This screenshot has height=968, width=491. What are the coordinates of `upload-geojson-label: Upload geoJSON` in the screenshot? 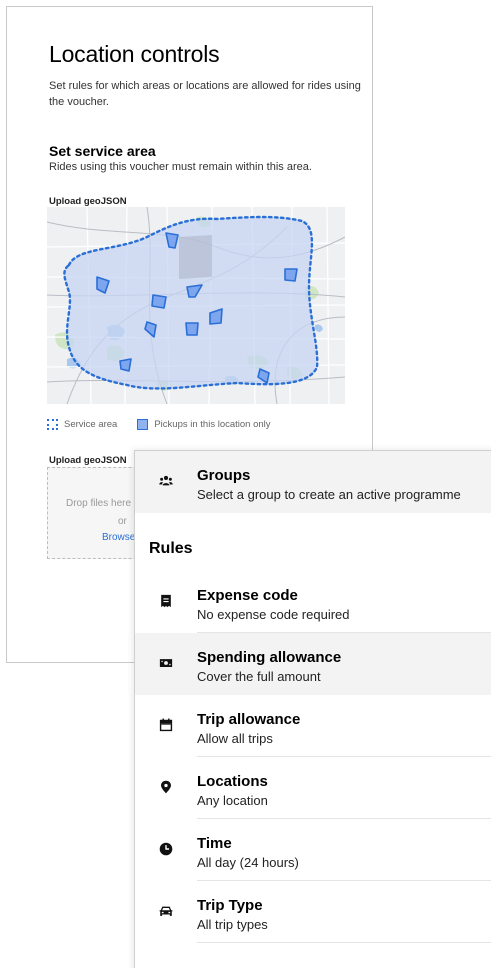 It's located at (88, 201).